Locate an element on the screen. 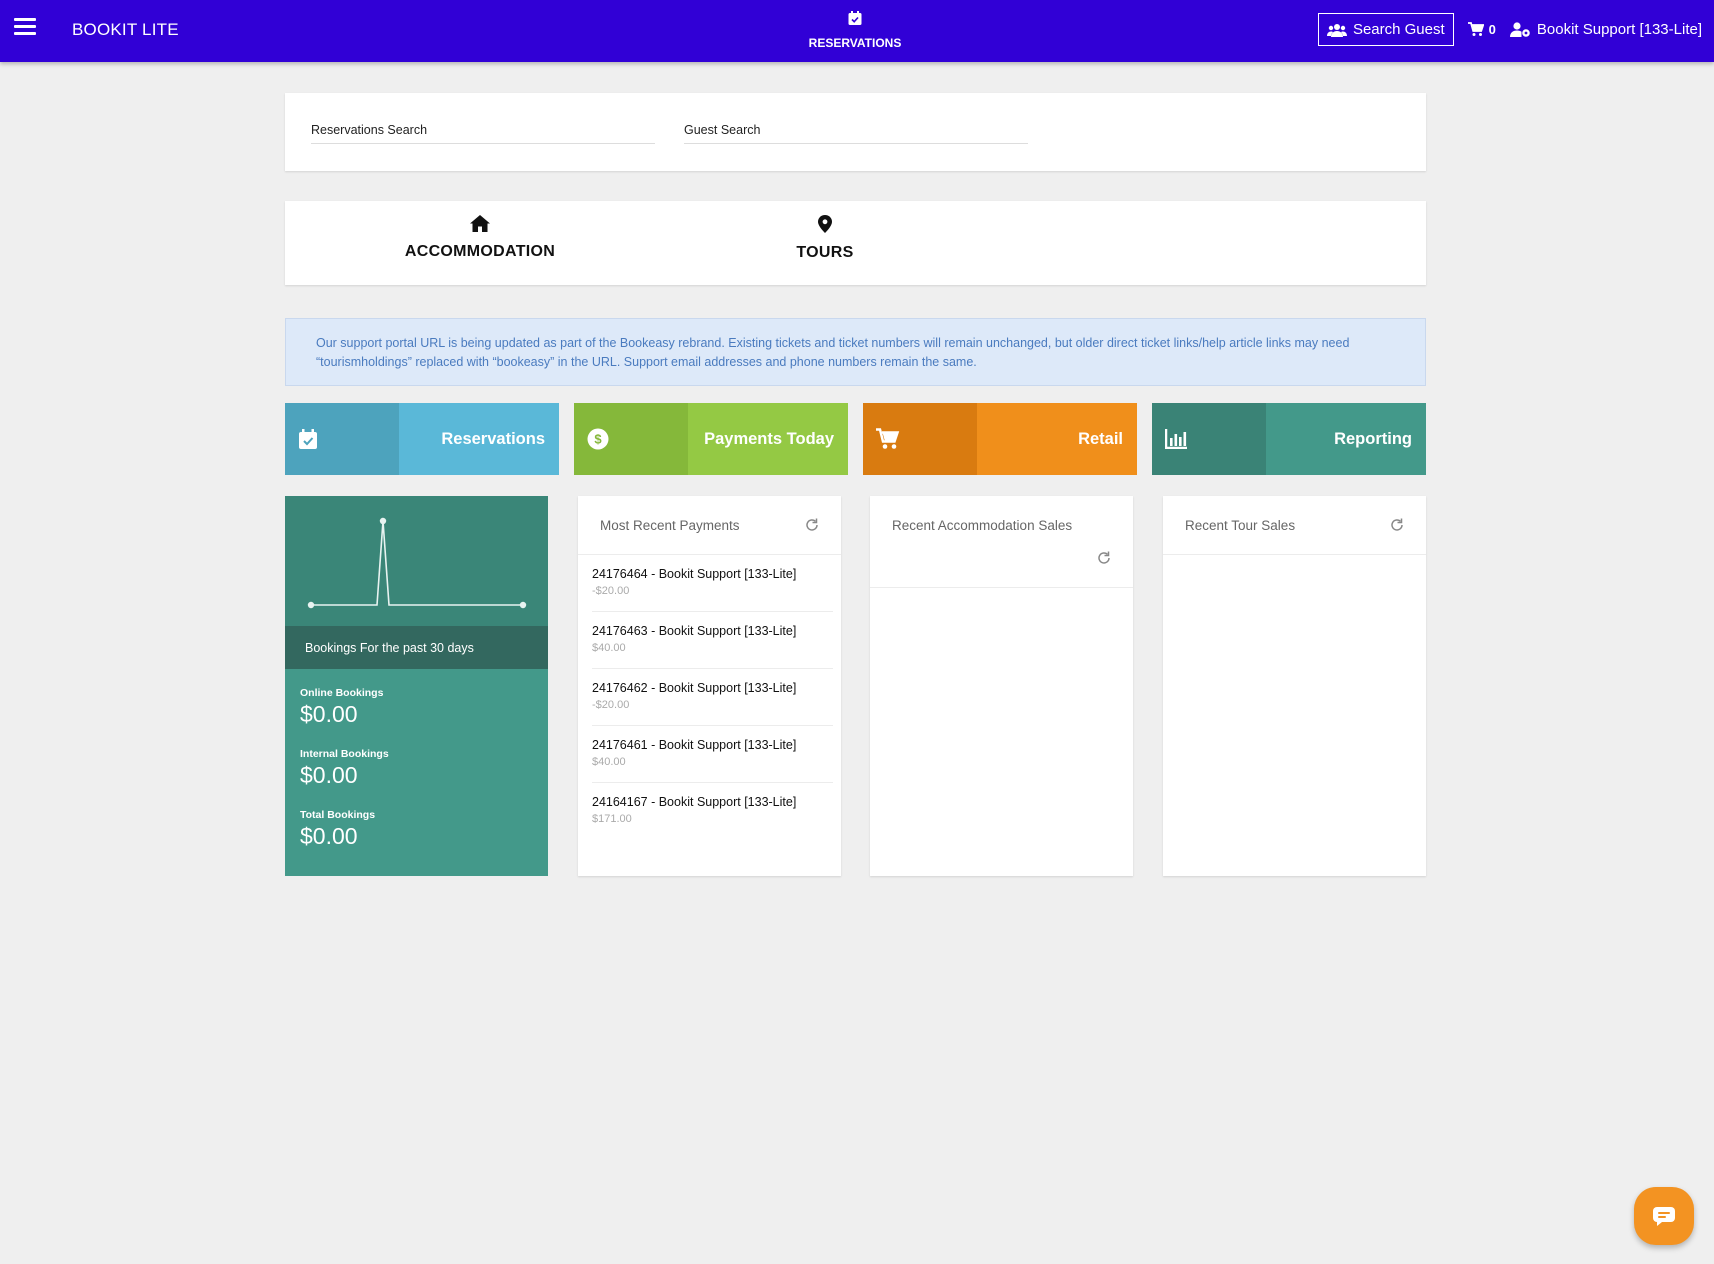 This screenshot has width=1714, height=1264. category-panel: ACCOMMODATION TOURS is located at coordinates (855, 243).